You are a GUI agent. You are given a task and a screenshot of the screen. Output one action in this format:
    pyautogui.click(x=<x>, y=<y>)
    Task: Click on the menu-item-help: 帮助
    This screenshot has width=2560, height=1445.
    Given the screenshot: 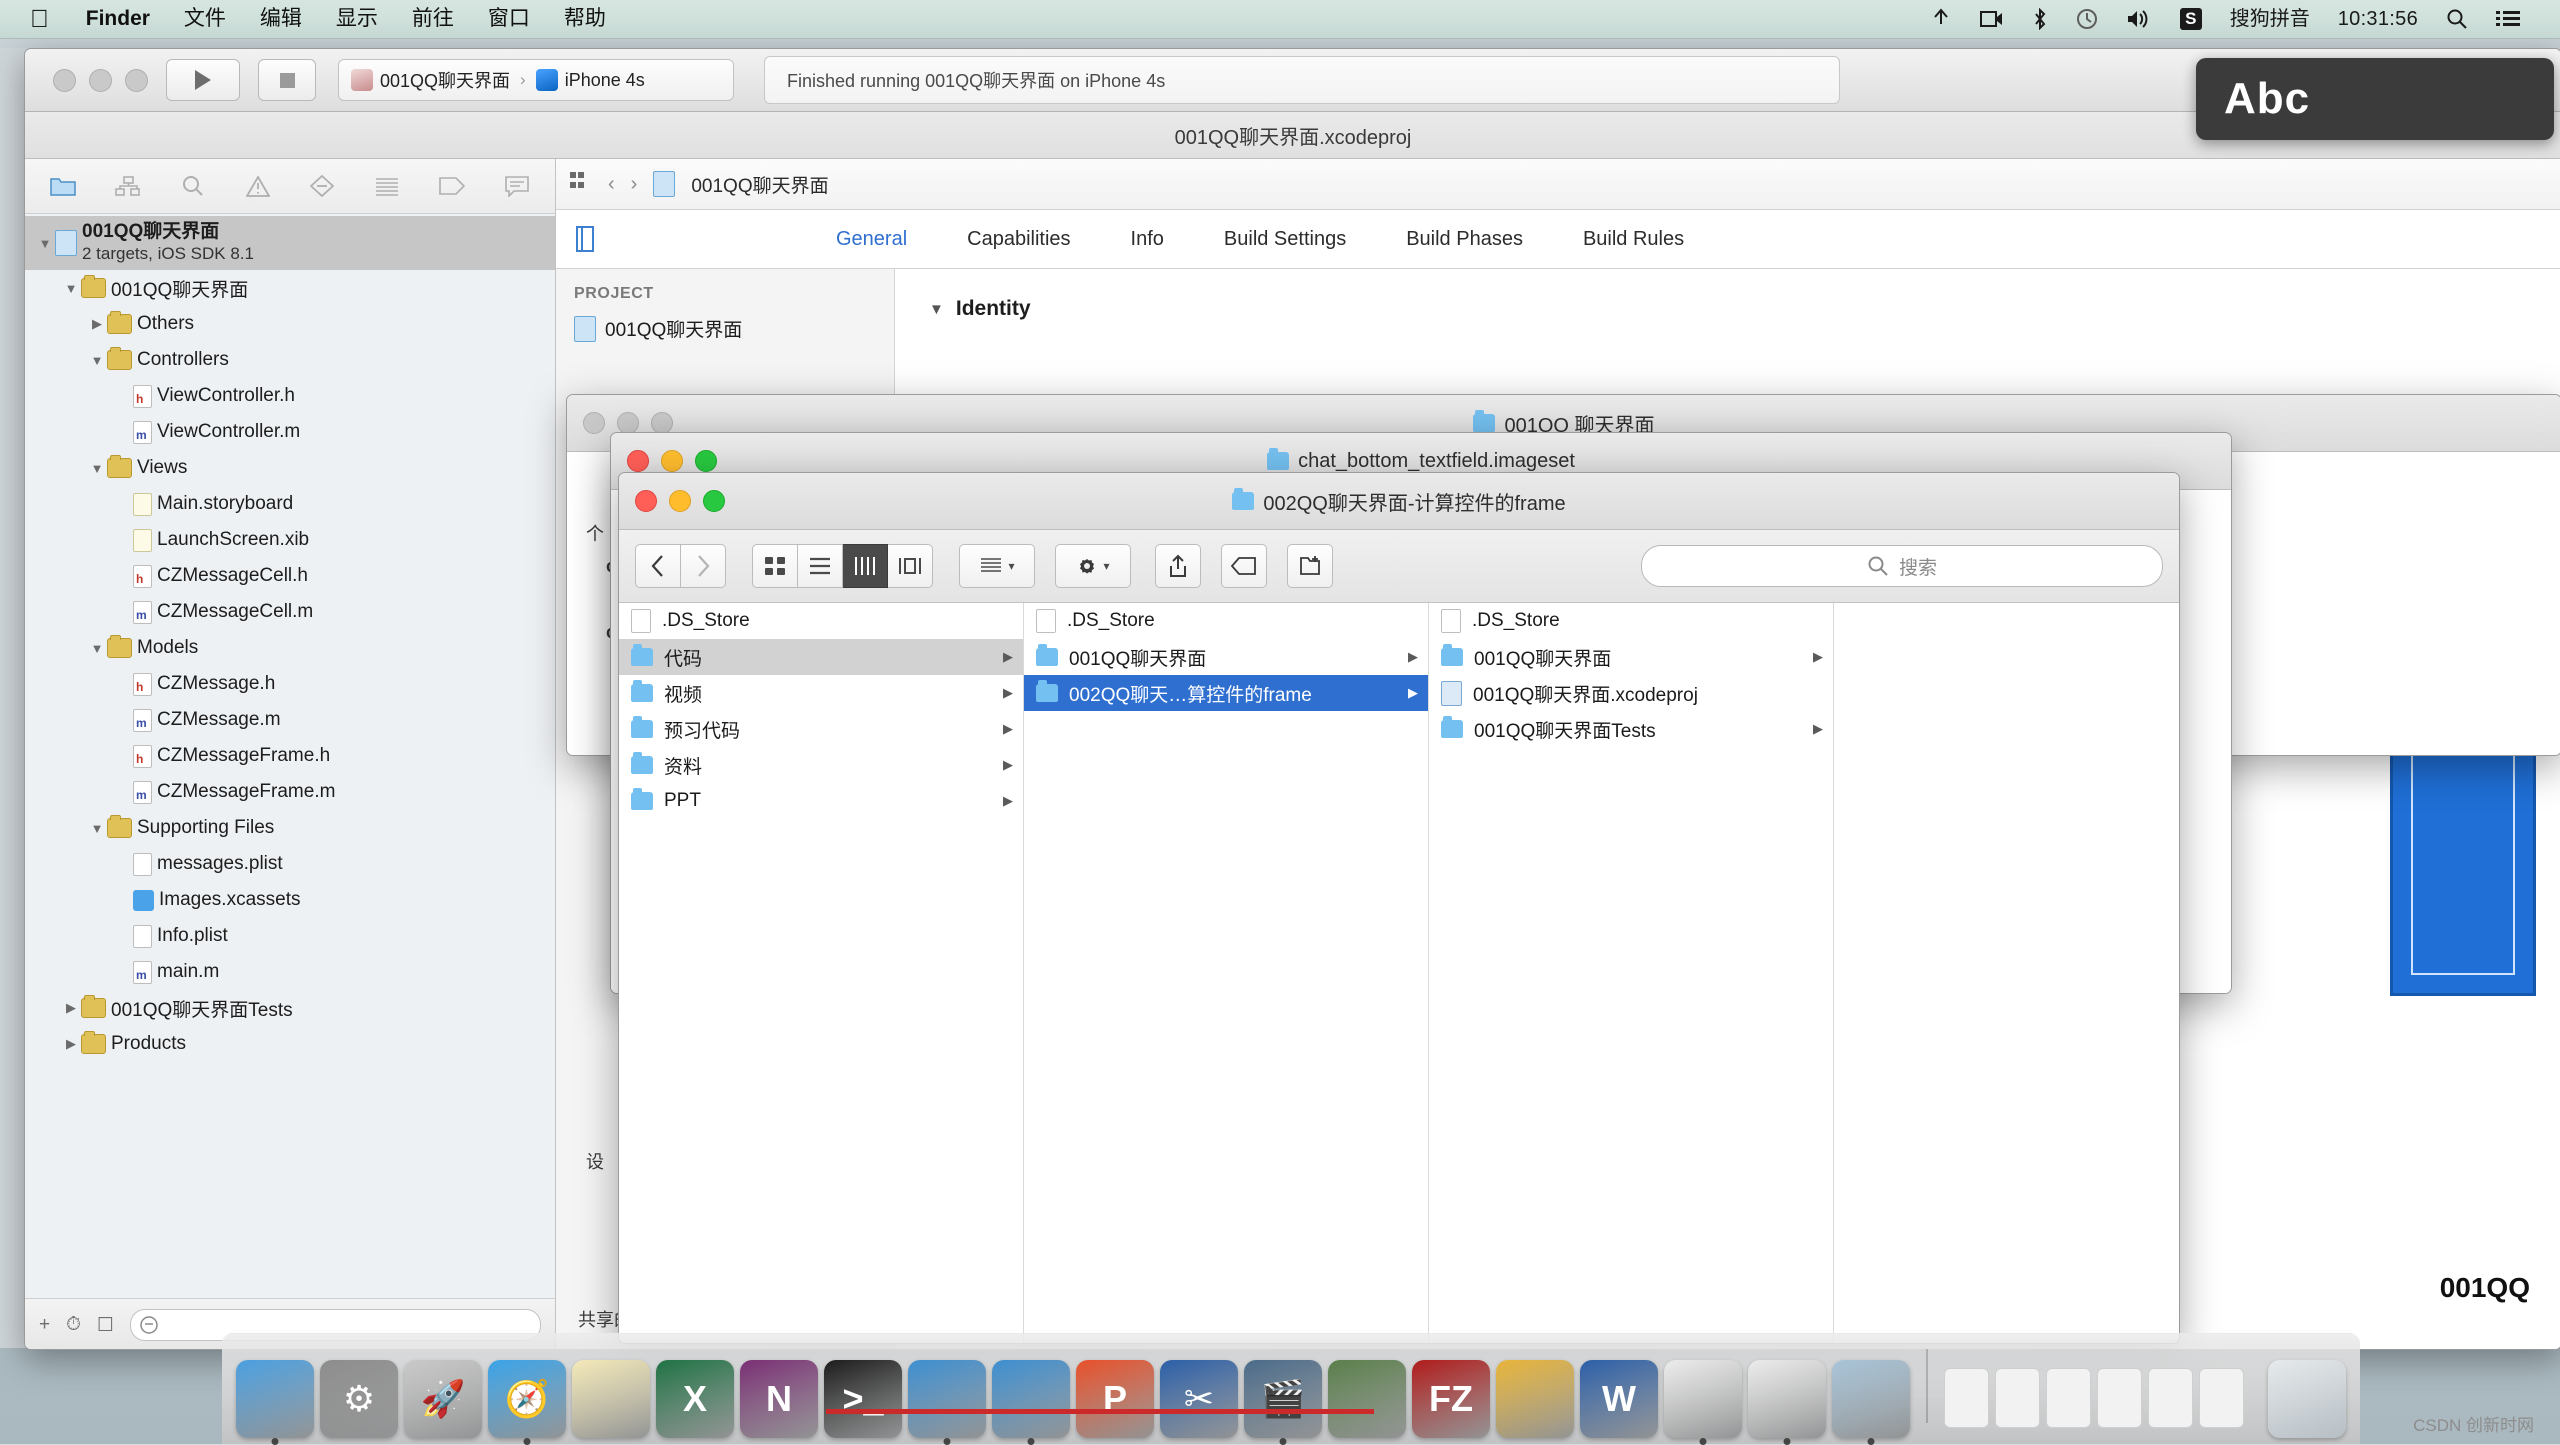 What is the action you would take?
    pyautogui.click(x=585, y=19)
    